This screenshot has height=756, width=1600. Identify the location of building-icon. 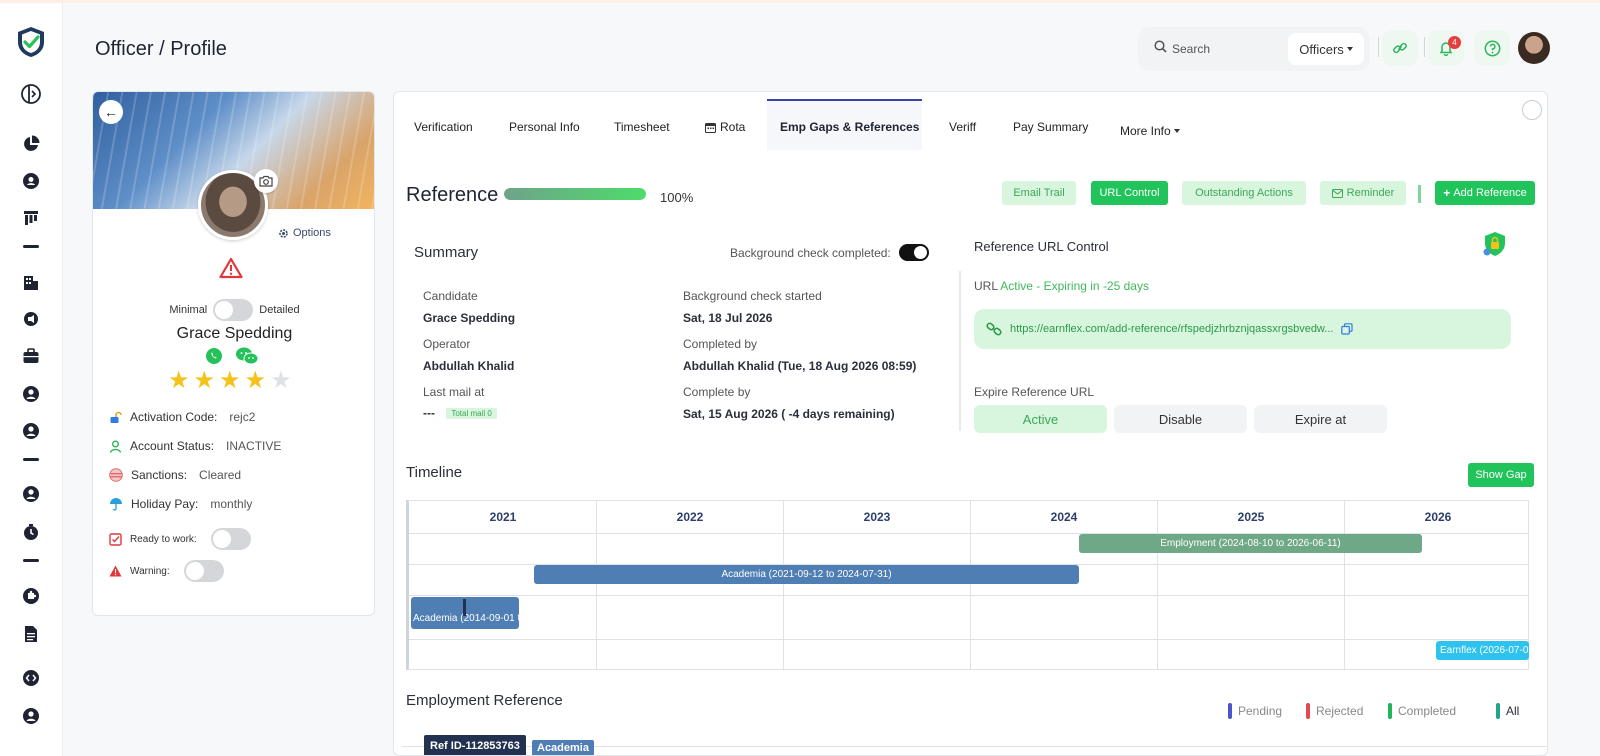
(31, 282).